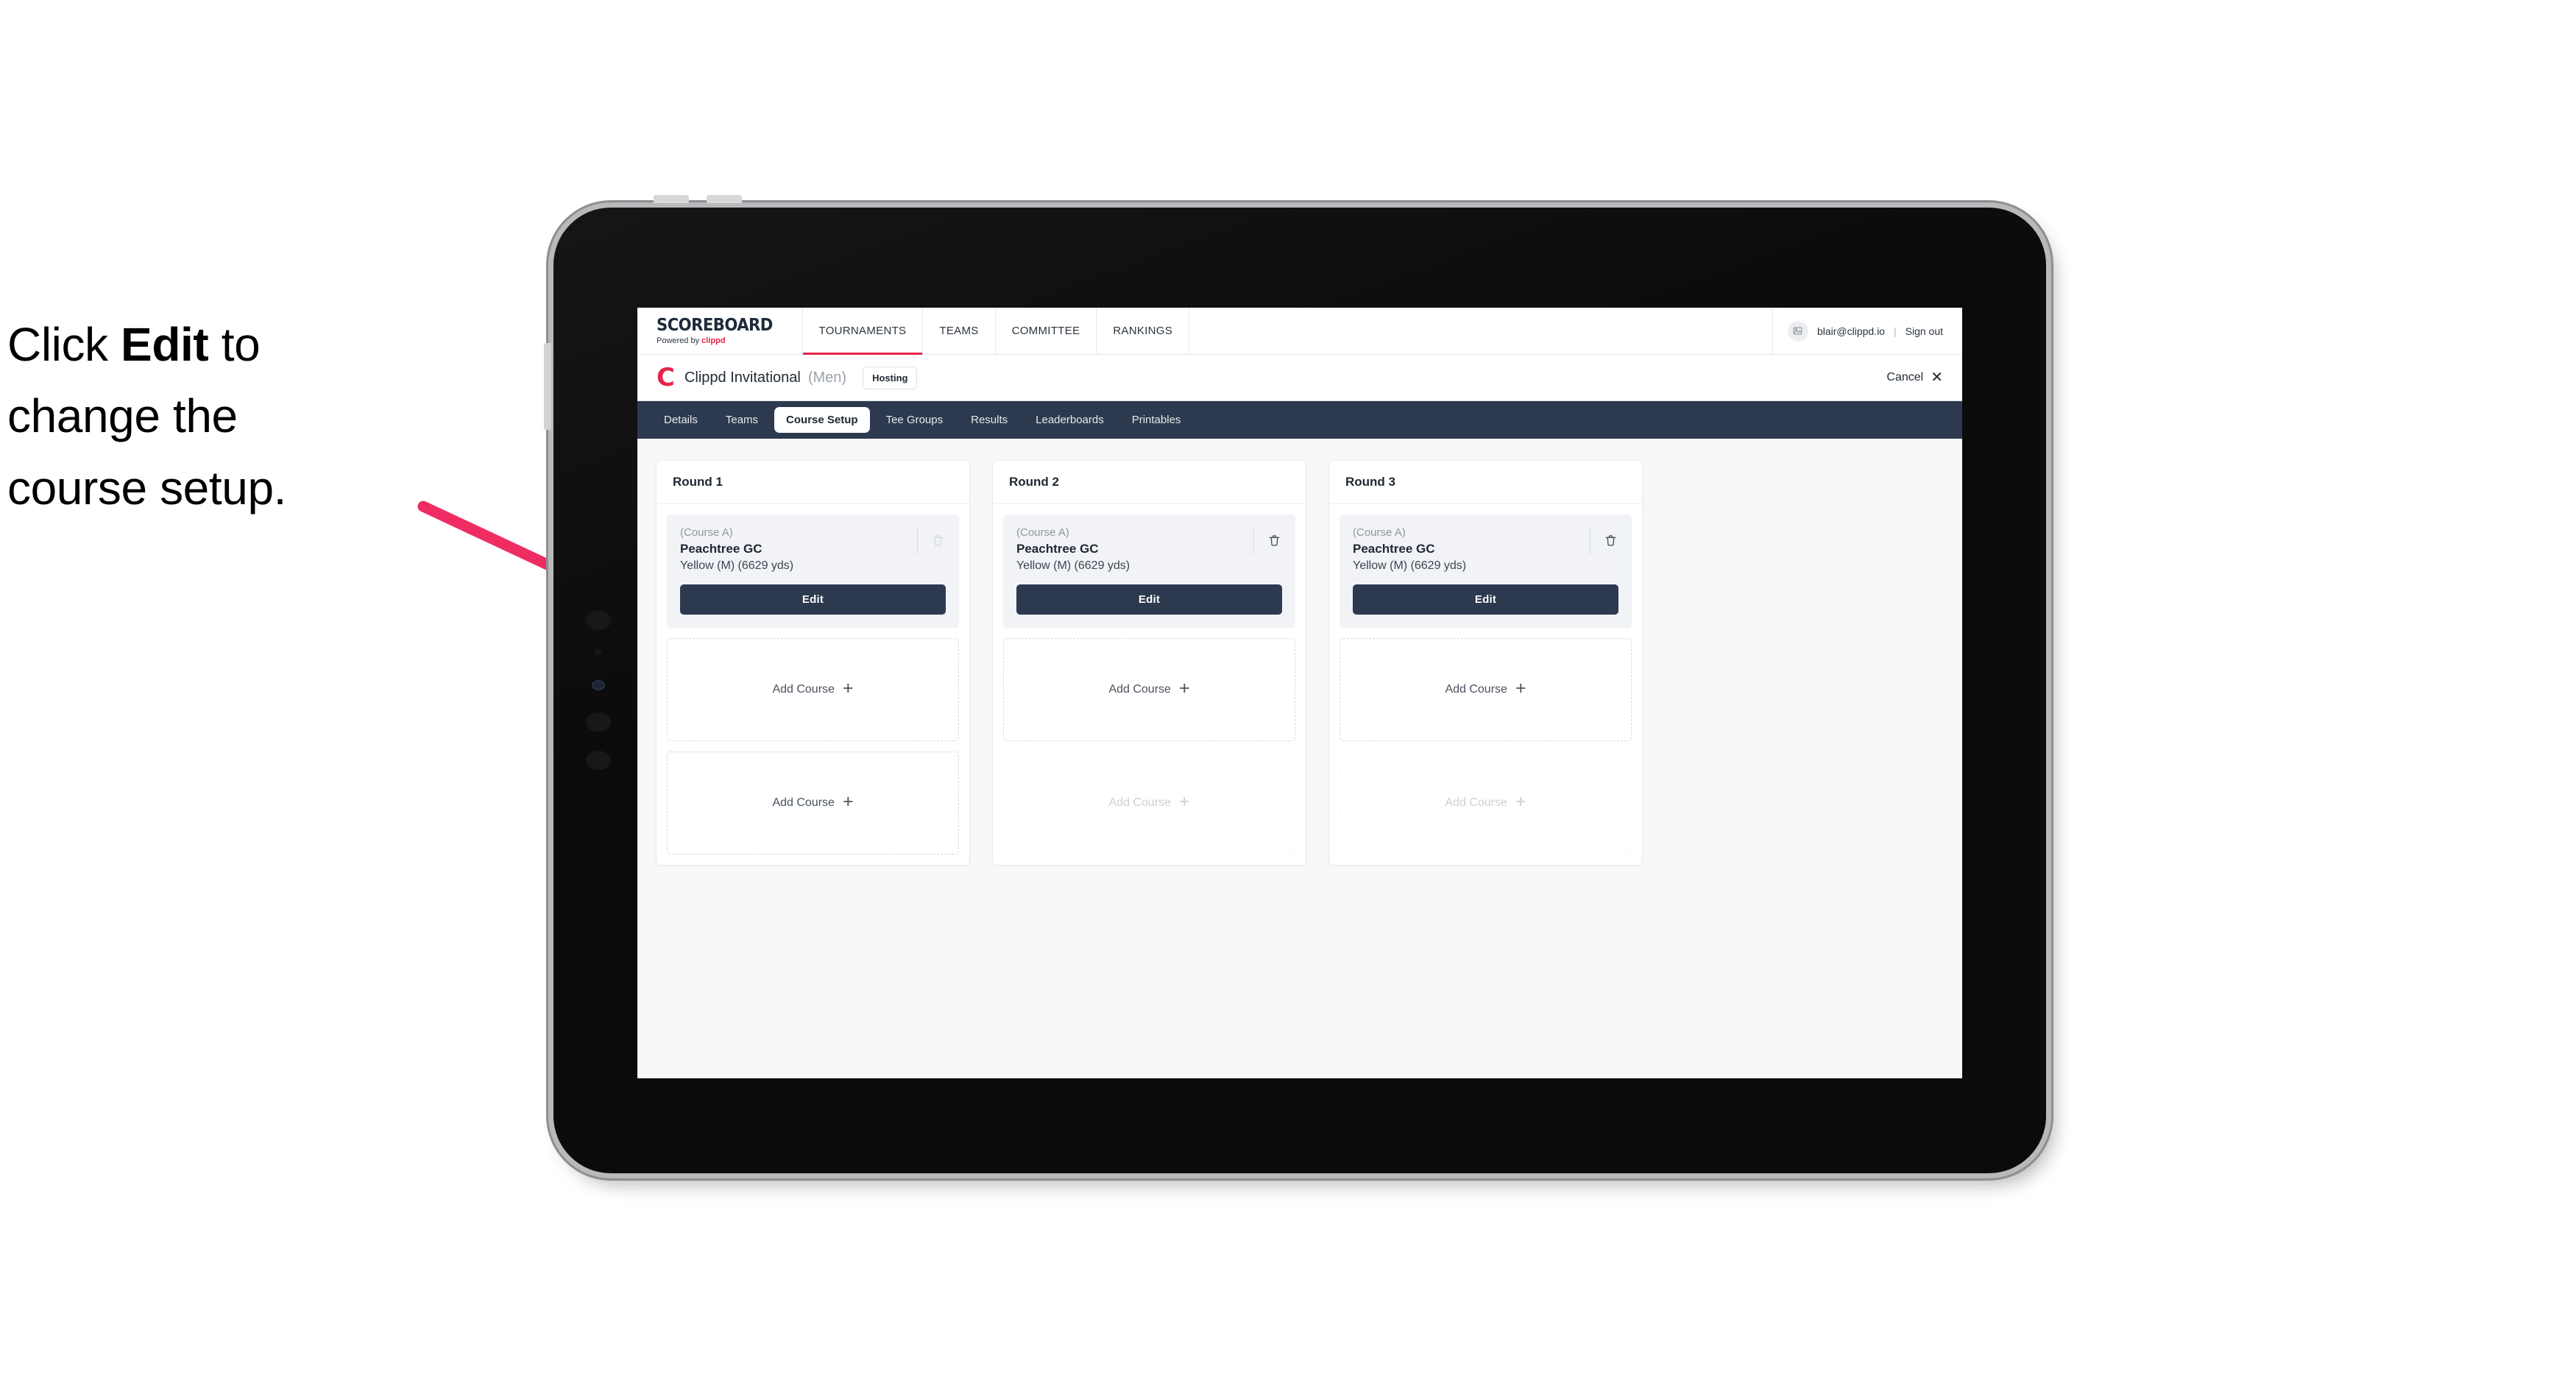 The height and width of the screenshot is (1386, 2576). I want to click on clippd-logo-icon: C, so click(666, 378).